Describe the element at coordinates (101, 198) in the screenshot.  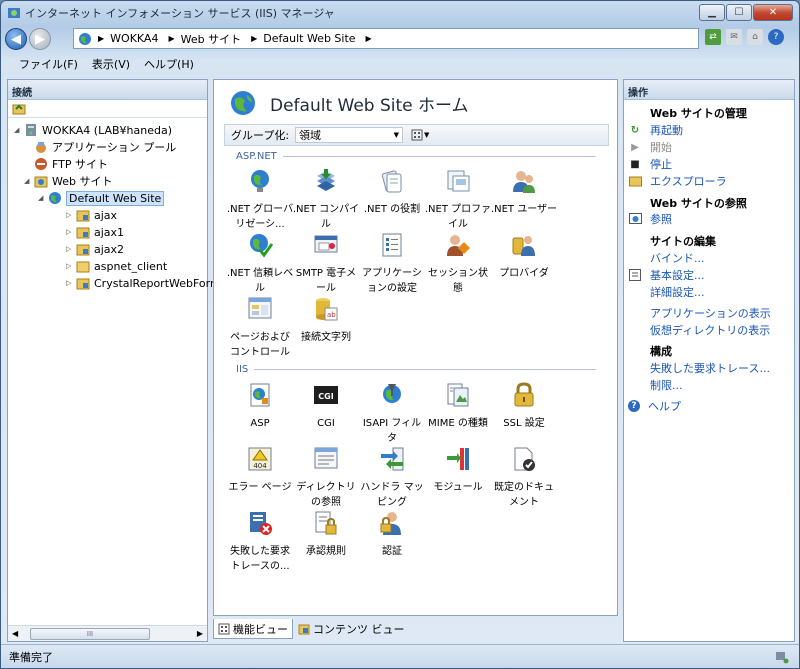
I see `tree-node-default-web-site: ◢ Default Web Site` at that location.